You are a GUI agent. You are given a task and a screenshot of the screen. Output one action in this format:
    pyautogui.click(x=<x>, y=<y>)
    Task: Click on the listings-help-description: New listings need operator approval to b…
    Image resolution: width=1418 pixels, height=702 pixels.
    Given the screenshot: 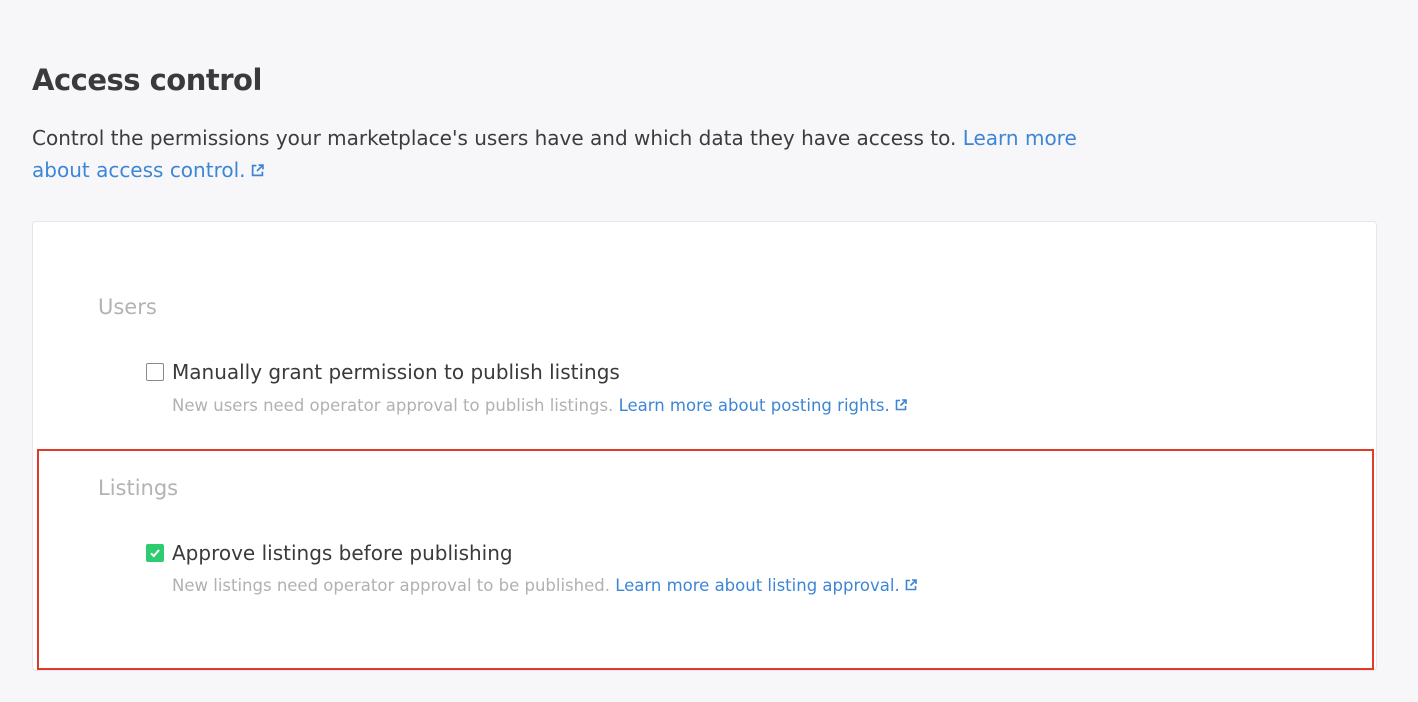 What is the action you would take?
    pyautogui.click(x=391, y=585)
    